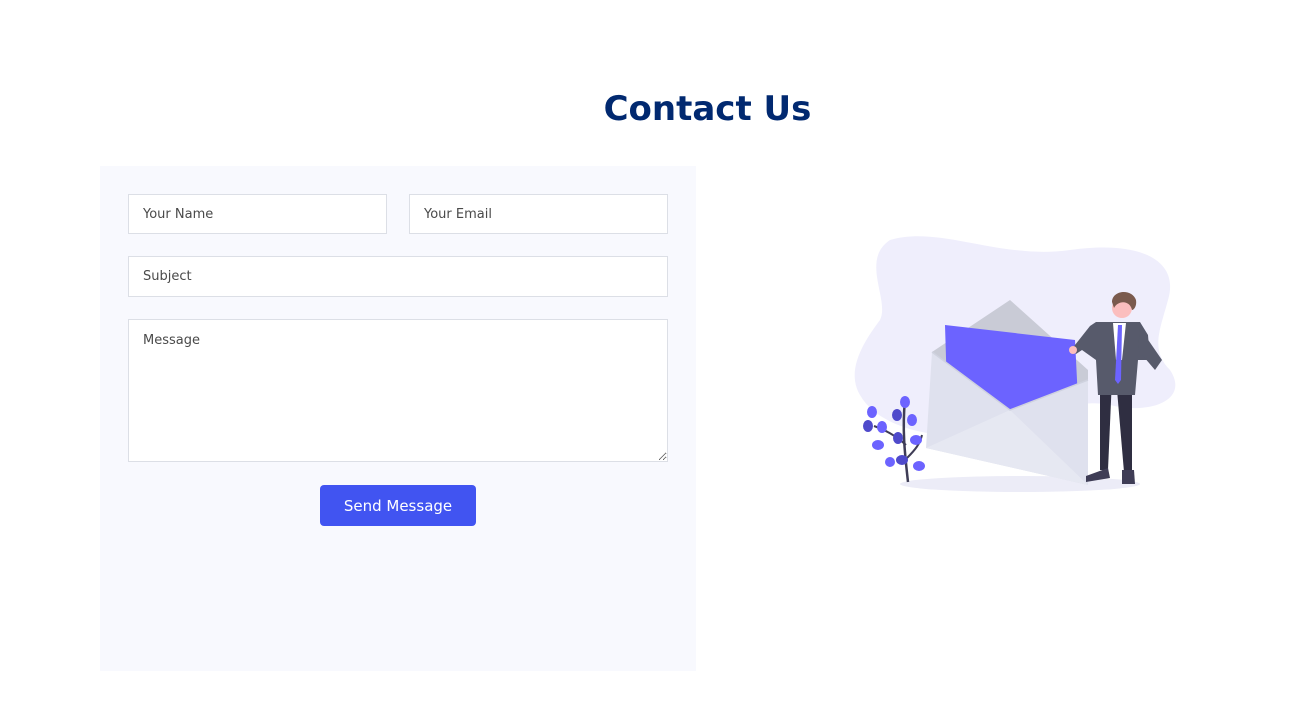 The width and height of the screenshot is (1313, 718). I want to click on subject-input, so click(398, 276).